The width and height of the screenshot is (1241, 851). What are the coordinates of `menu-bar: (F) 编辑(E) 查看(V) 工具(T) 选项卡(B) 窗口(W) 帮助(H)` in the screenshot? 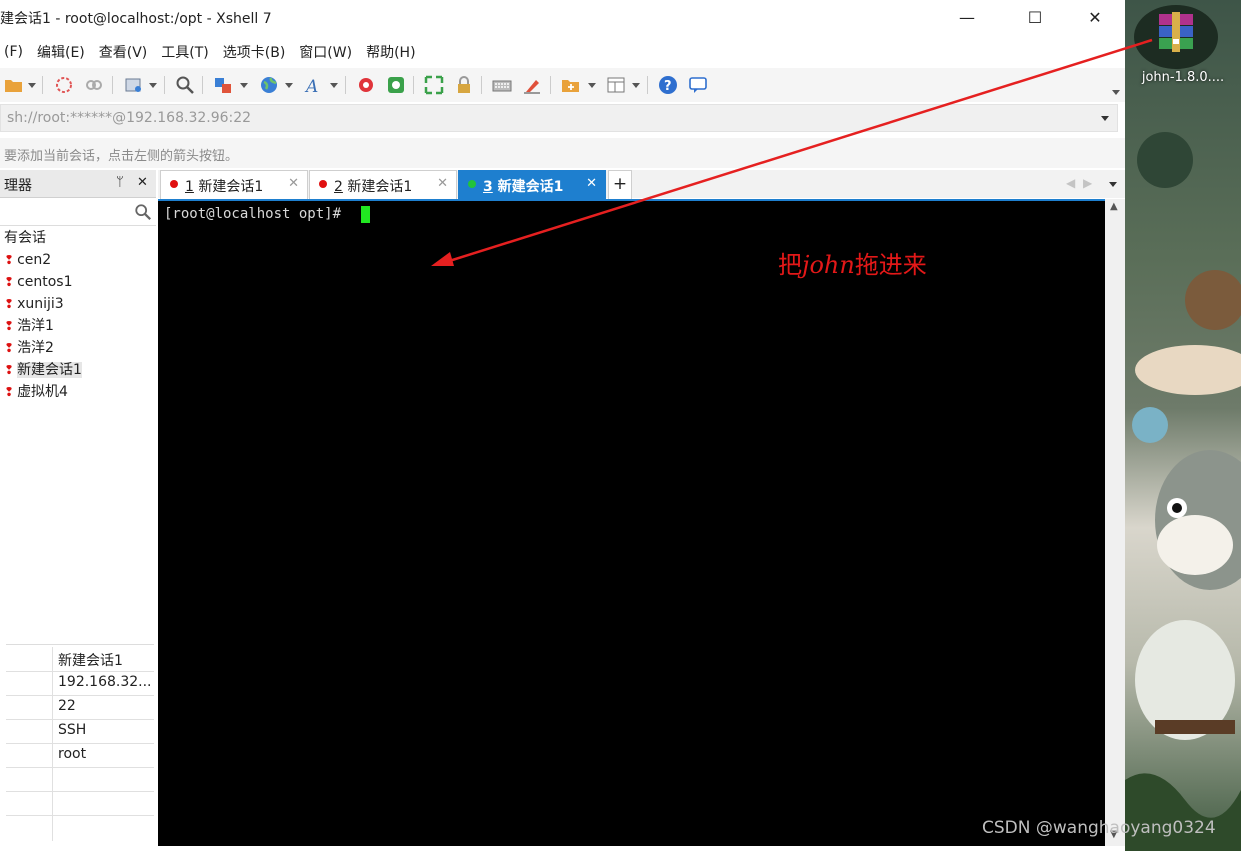 It's located at (562, 52).